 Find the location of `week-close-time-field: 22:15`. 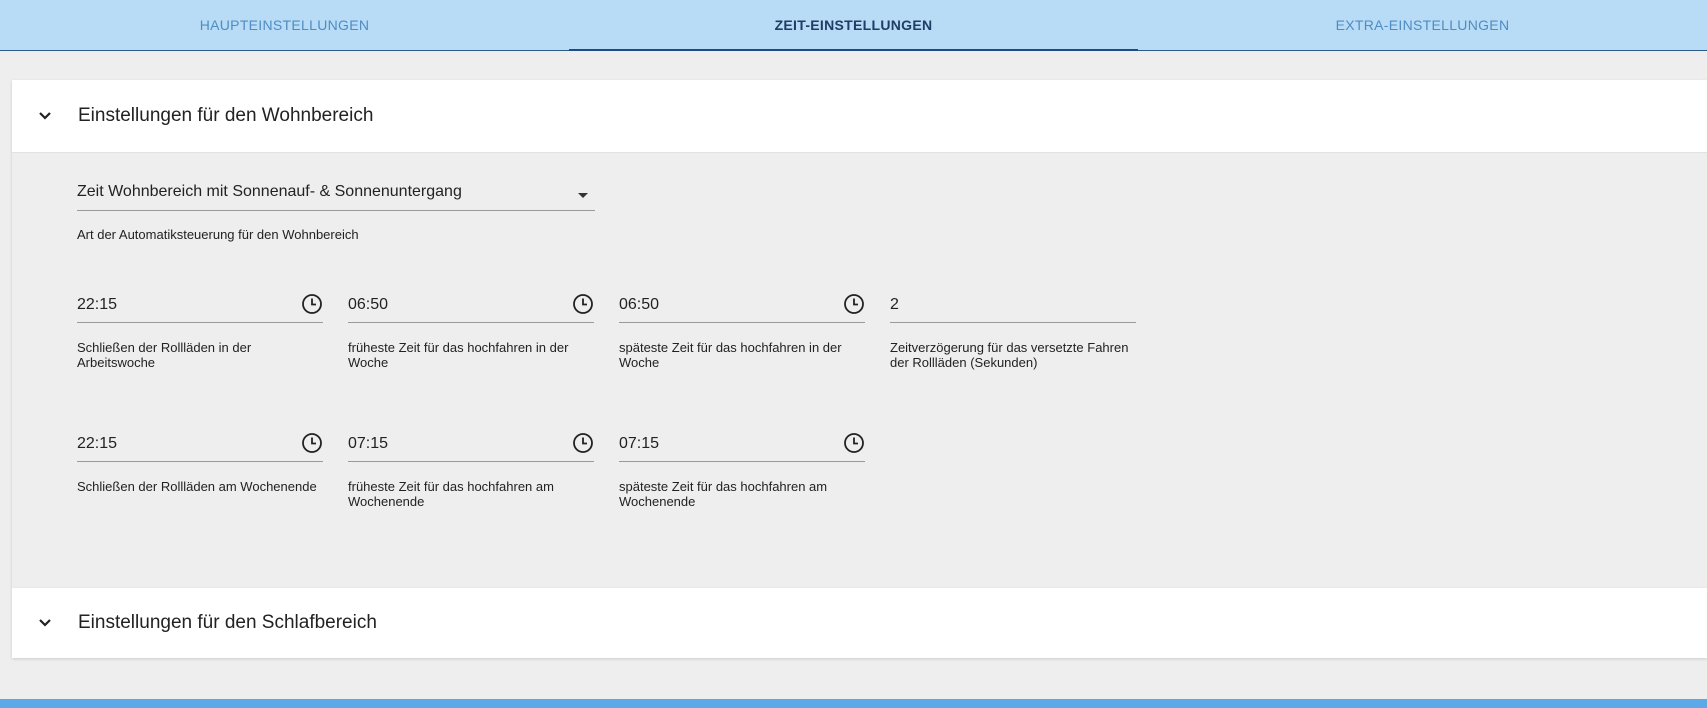

week-close-time-field: 22:15 is located at coordinates (200, 303).